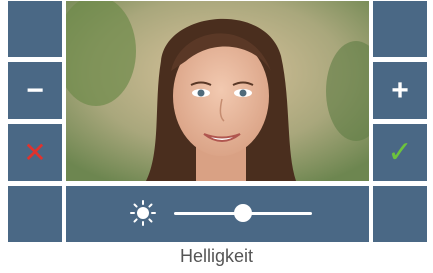  Describe the element at coordinates (143, 213) in the screenshot. I see `sun-icon` at that location.